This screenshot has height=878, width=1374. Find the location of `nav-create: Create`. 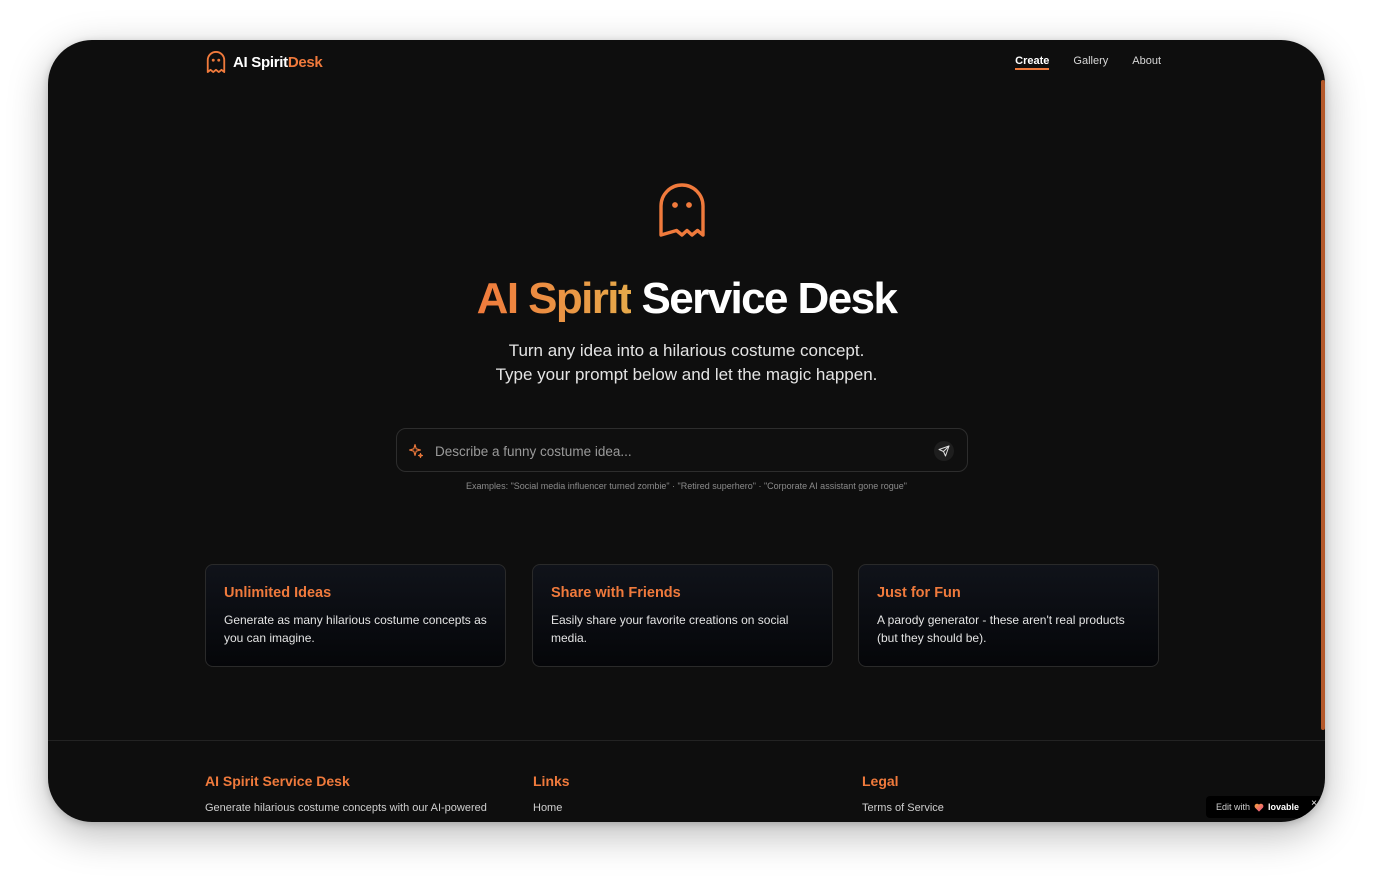

nav-create: Create is located at coordinates (1032, 62).